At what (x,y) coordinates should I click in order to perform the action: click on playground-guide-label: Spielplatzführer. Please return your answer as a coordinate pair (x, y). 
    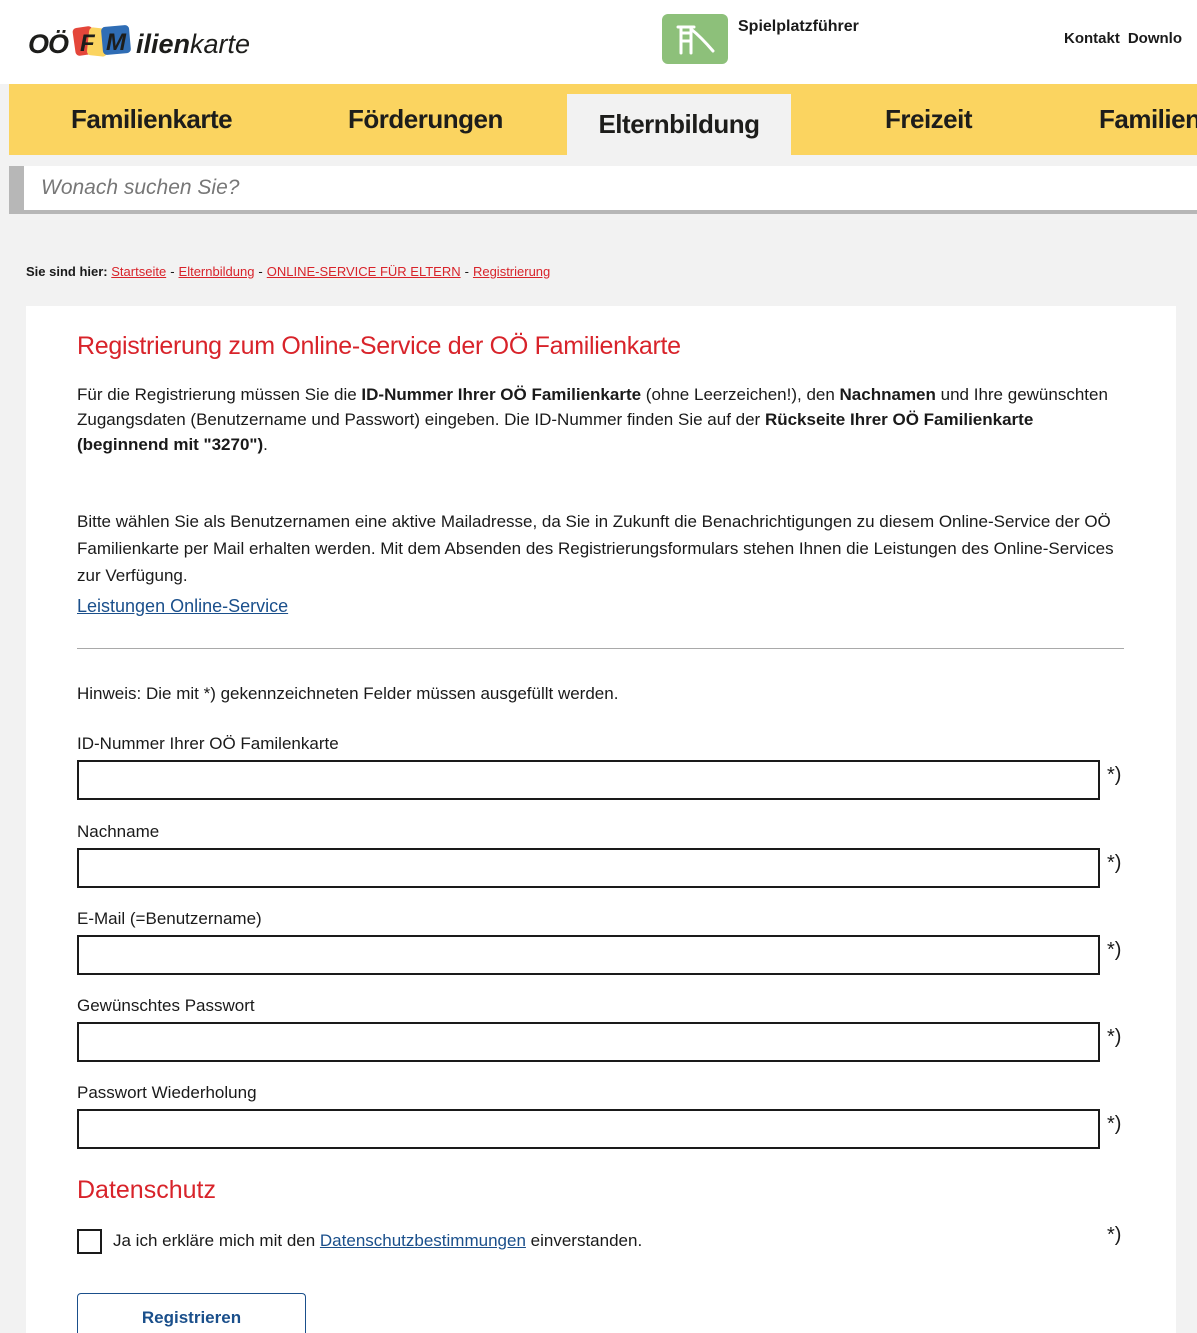
    Looking at the image, I should click on (798, 26).